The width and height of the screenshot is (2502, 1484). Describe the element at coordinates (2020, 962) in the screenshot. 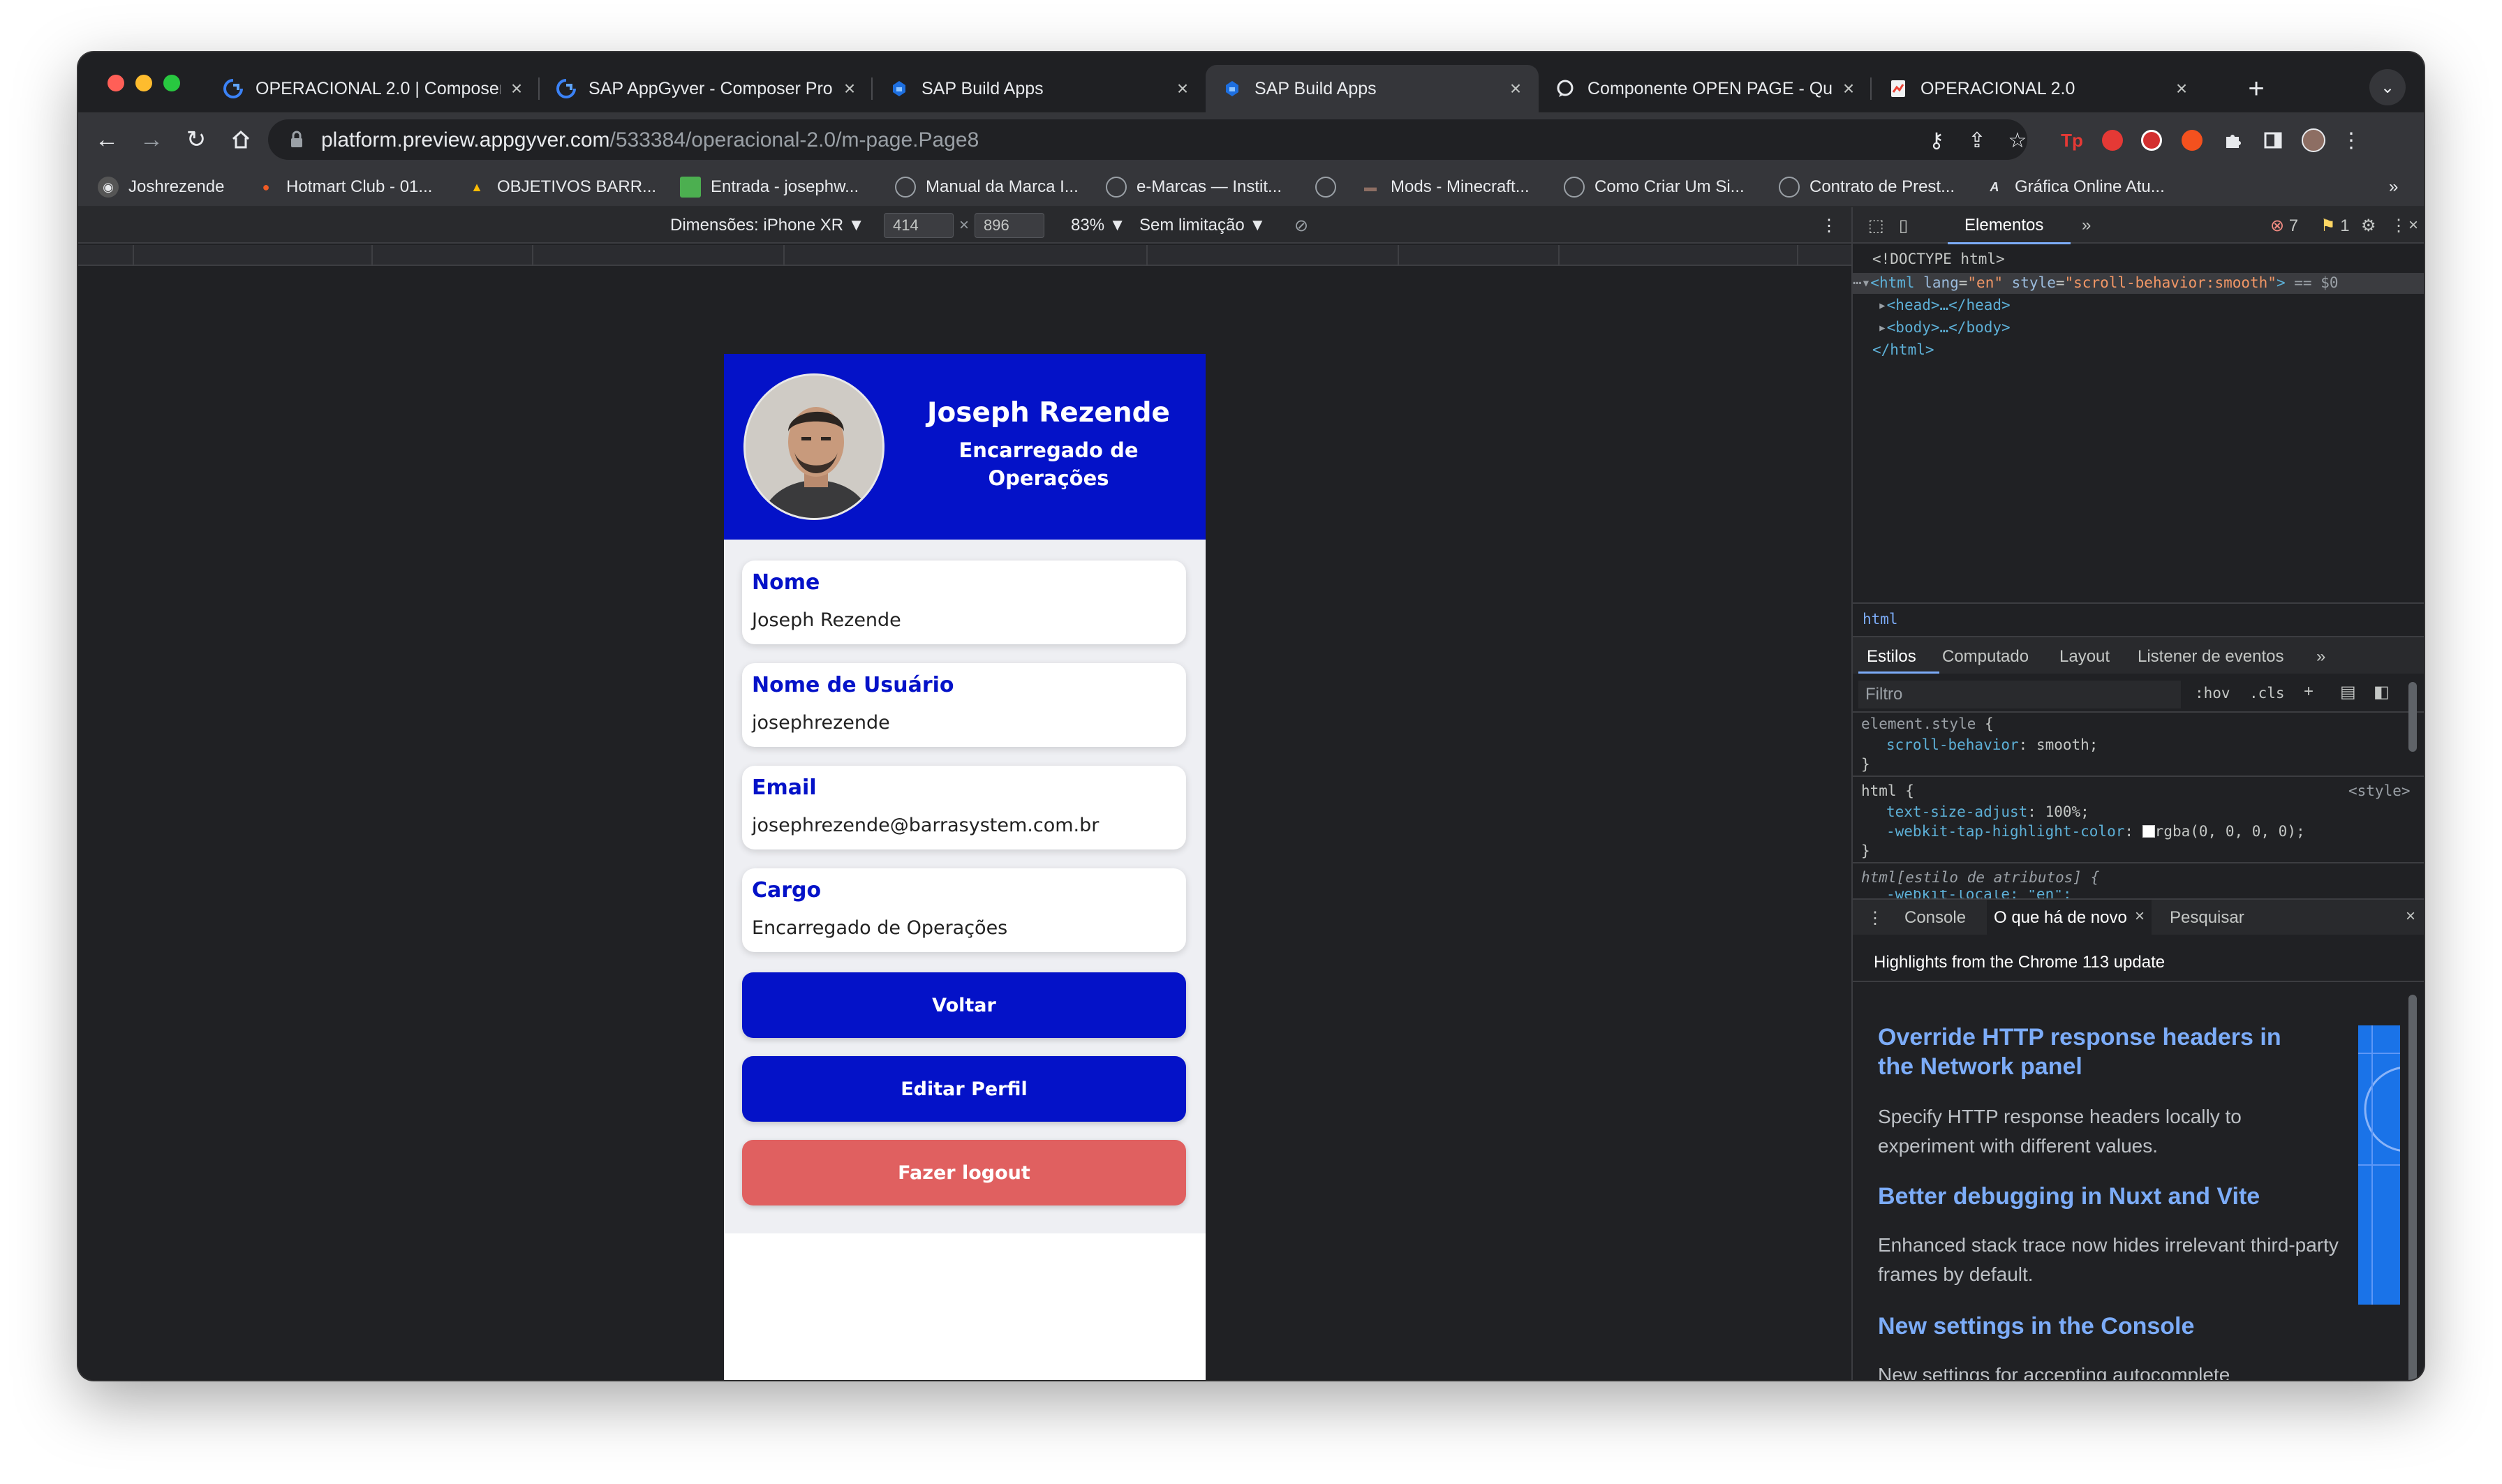

I see `whats-new-header: Highlights from the Chrome 113 update` at that location.